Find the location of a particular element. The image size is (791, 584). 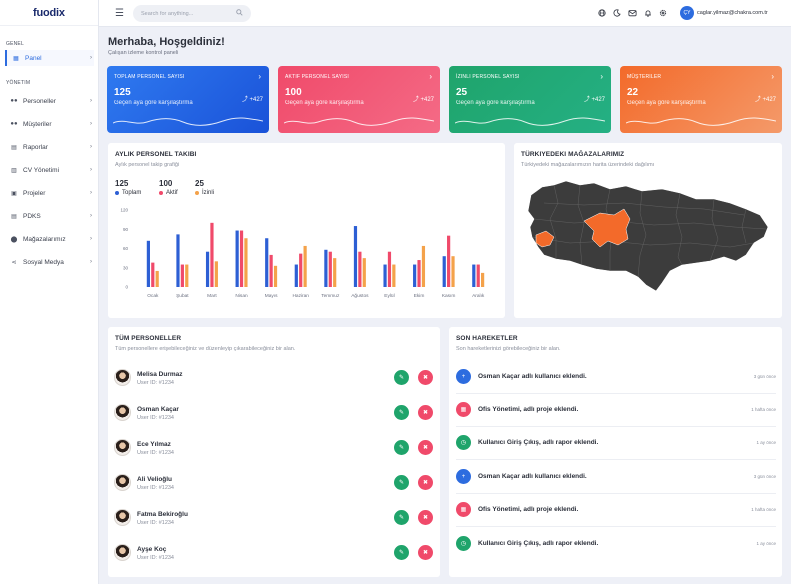

bar-aktif-eylül is located at coordinates (389, 269).